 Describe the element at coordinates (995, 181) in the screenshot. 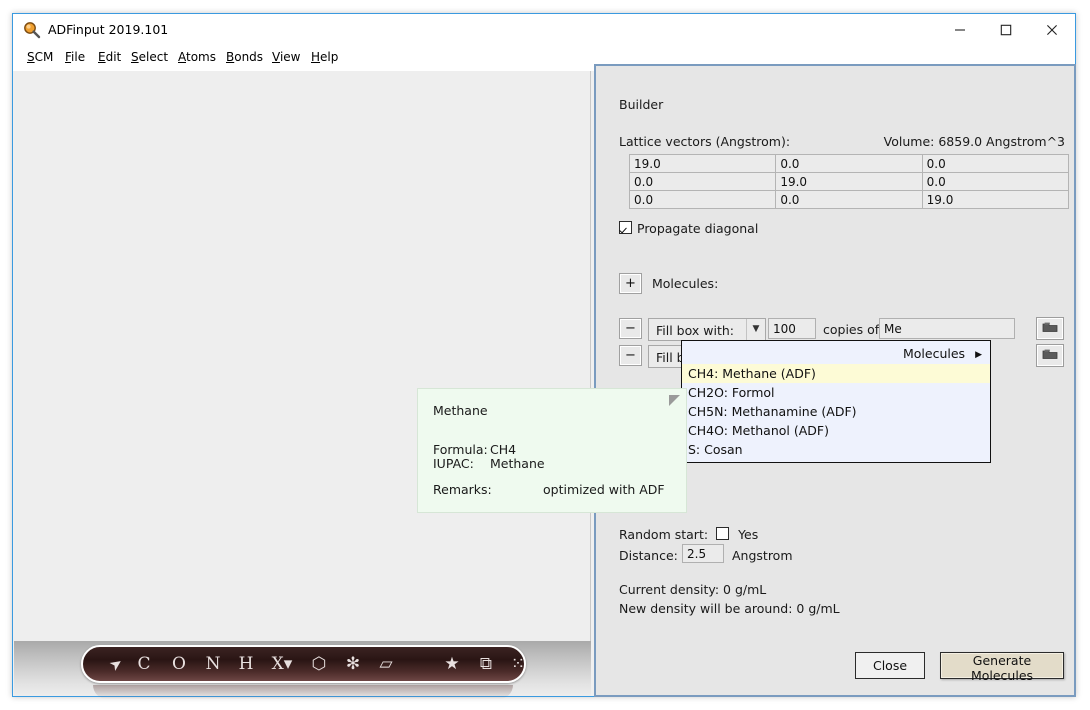

I see `lattice-cell-1-2: 0.0` at that location.